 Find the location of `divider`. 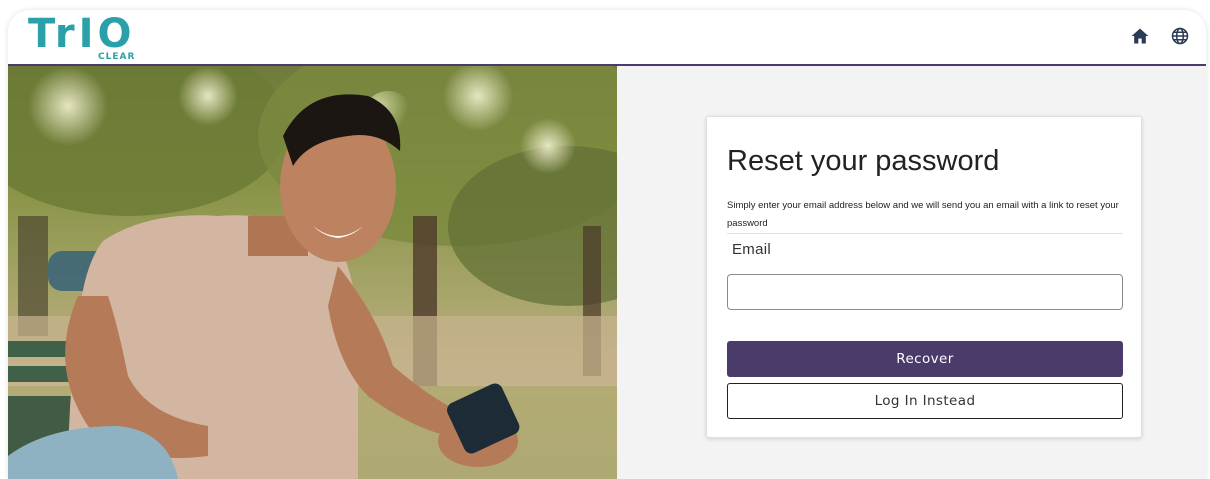

divider is located at coordinates (925, 233).